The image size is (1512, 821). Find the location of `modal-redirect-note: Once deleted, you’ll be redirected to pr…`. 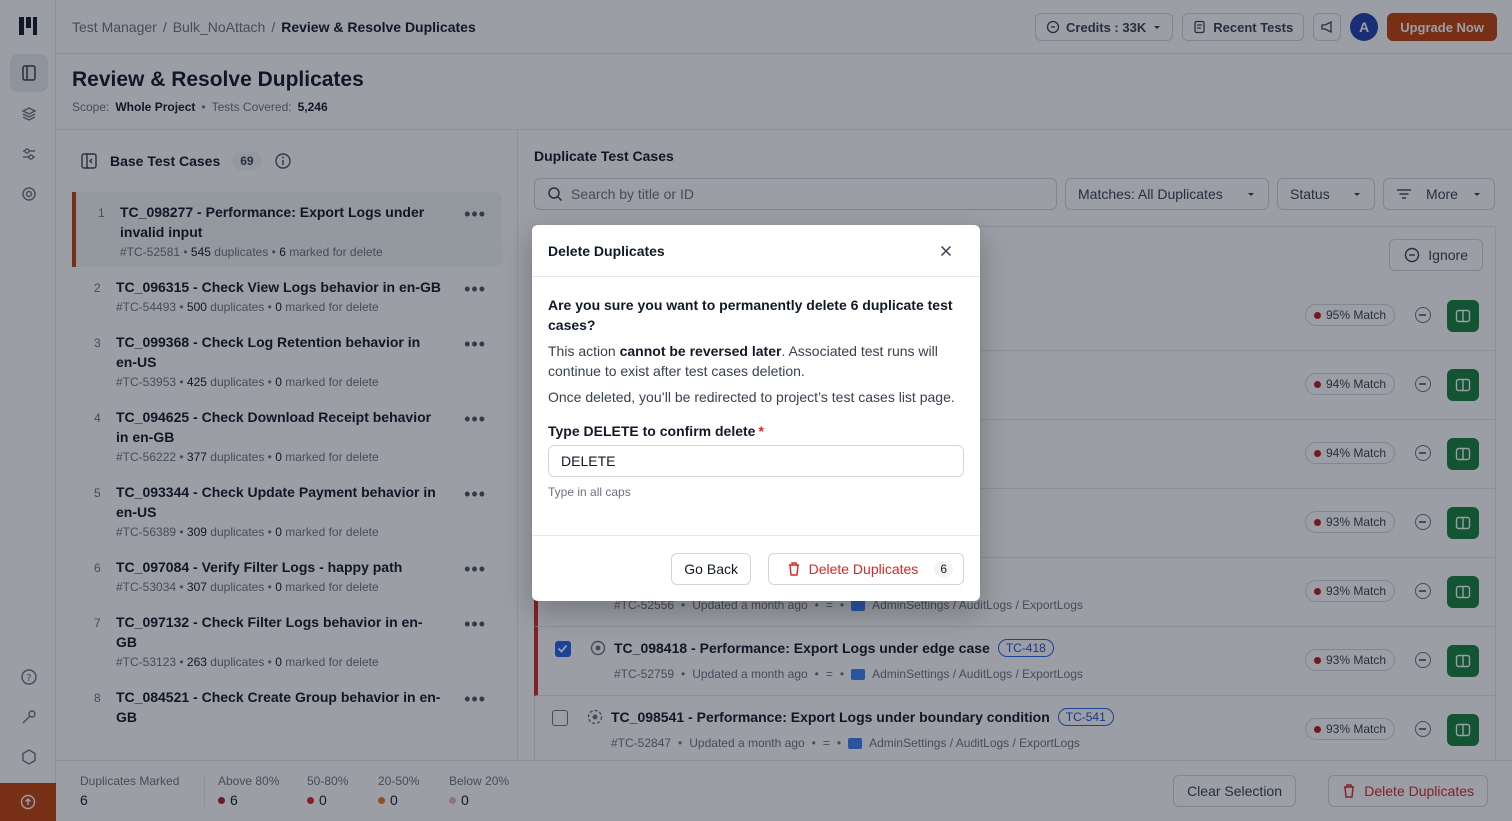

modal-redirect-note: Once deleted, you’ll be redirected to pr… is located at coordinates (751, 397).